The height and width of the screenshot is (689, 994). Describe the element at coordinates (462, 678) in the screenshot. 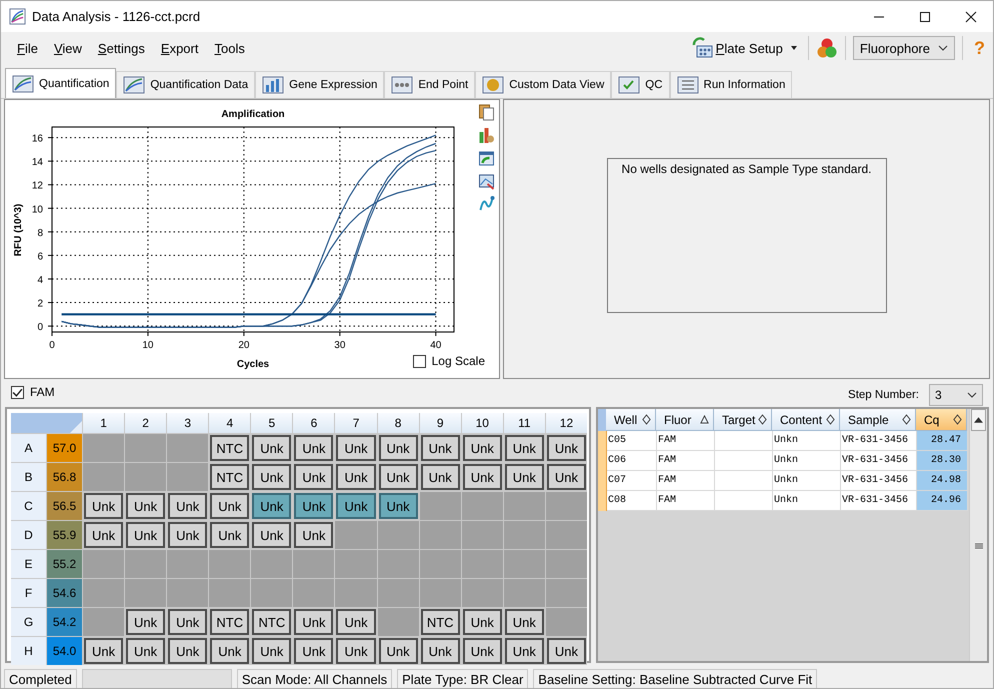

I see `plate-type-text: Plate Type: BR Clear` at that location.